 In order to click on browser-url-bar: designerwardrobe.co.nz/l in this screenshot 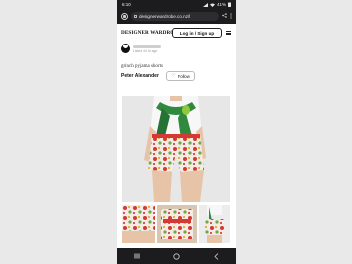, I will do `click(176, 16)`.